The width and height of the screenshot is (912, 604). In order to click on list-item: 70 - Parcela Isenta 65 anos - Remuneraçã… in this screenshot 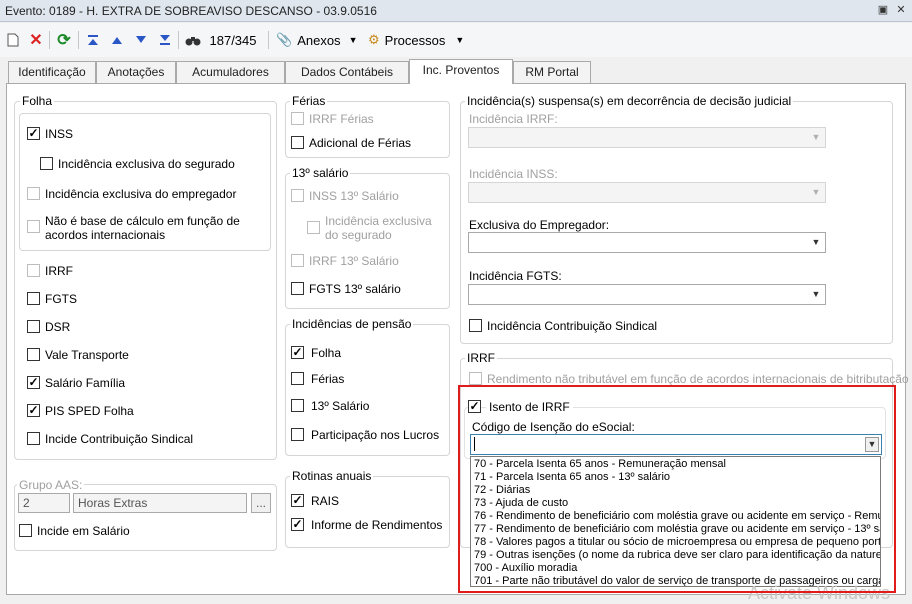, I will do `click(600, 464)`.